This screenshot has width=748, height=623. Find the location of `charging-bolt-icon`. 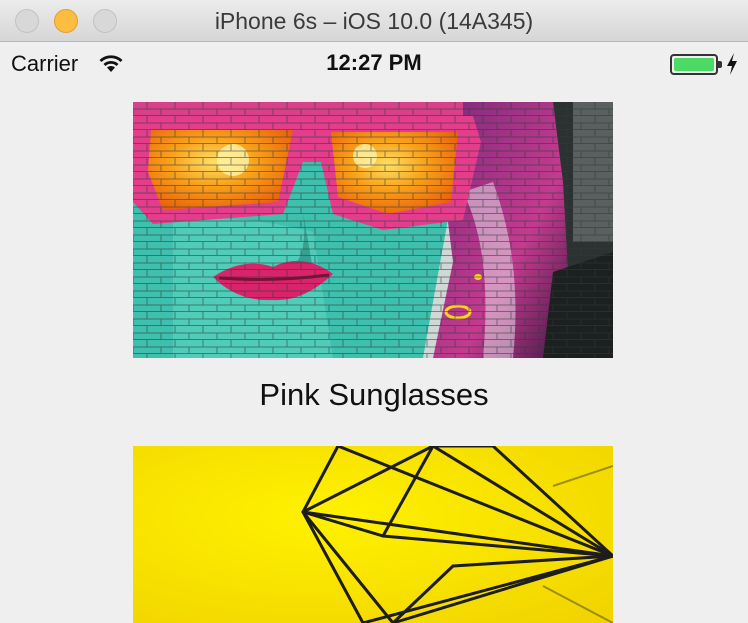

charging-bolt-icon is located at coordinates (732, 64).